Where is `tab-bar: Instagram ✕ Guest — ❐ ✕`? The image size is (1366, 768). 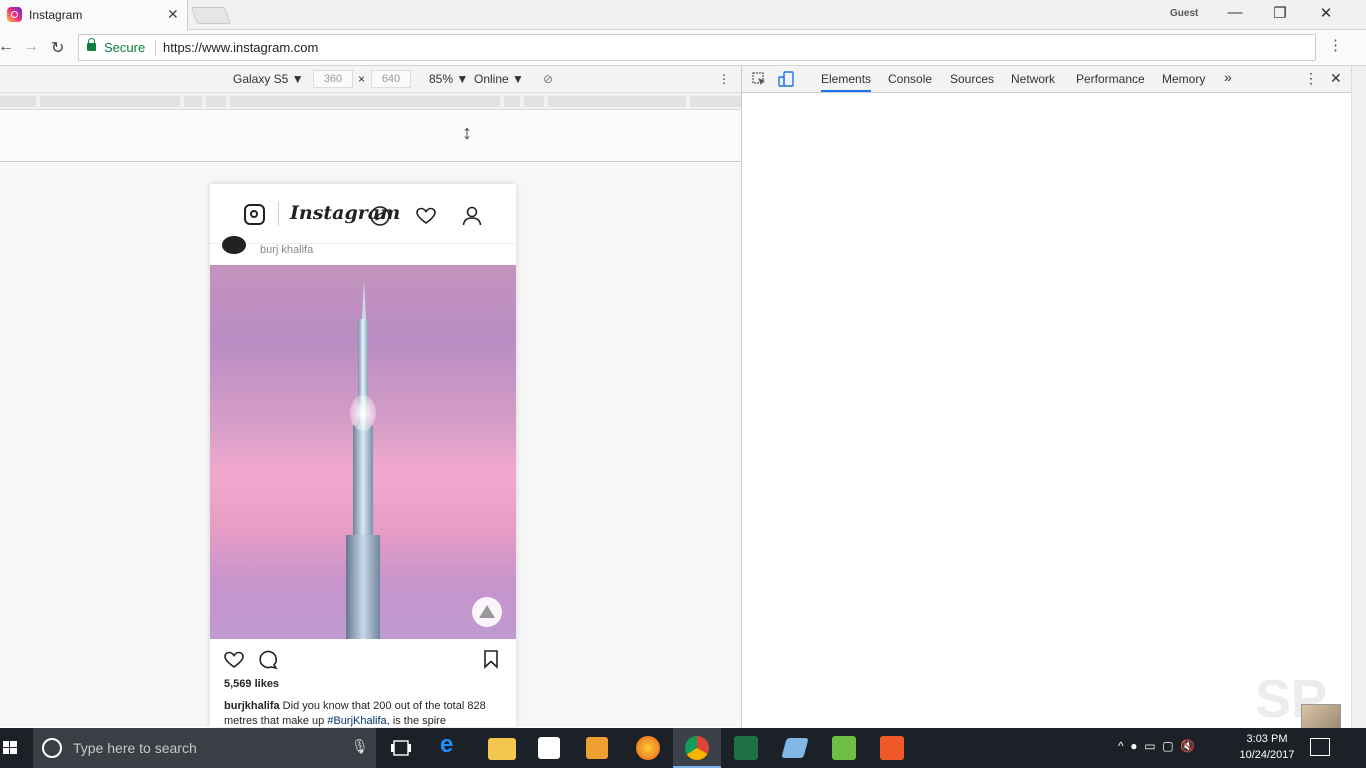
tab-bar: Instagram ✕ Guest — ❐ ✕ is located at coordinates (683, 15).